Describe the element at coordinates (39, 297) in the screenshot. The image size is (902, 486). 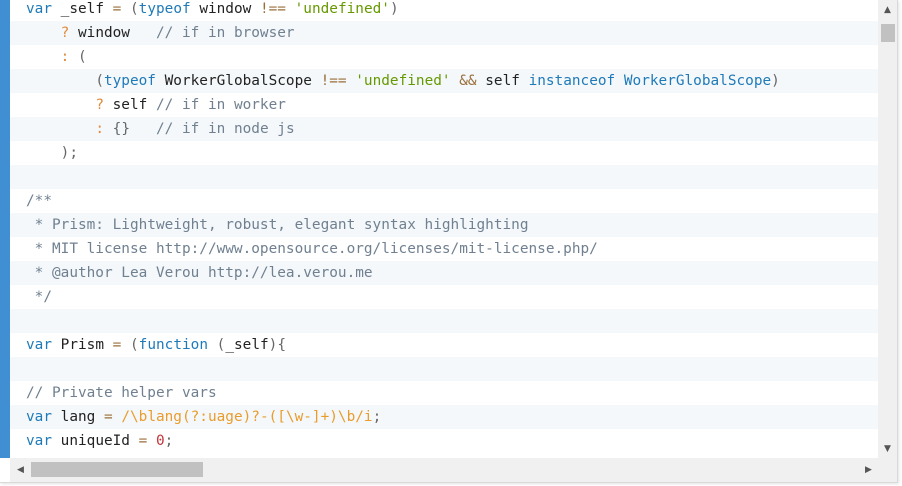
I see `code-token-comment: */` at that location.